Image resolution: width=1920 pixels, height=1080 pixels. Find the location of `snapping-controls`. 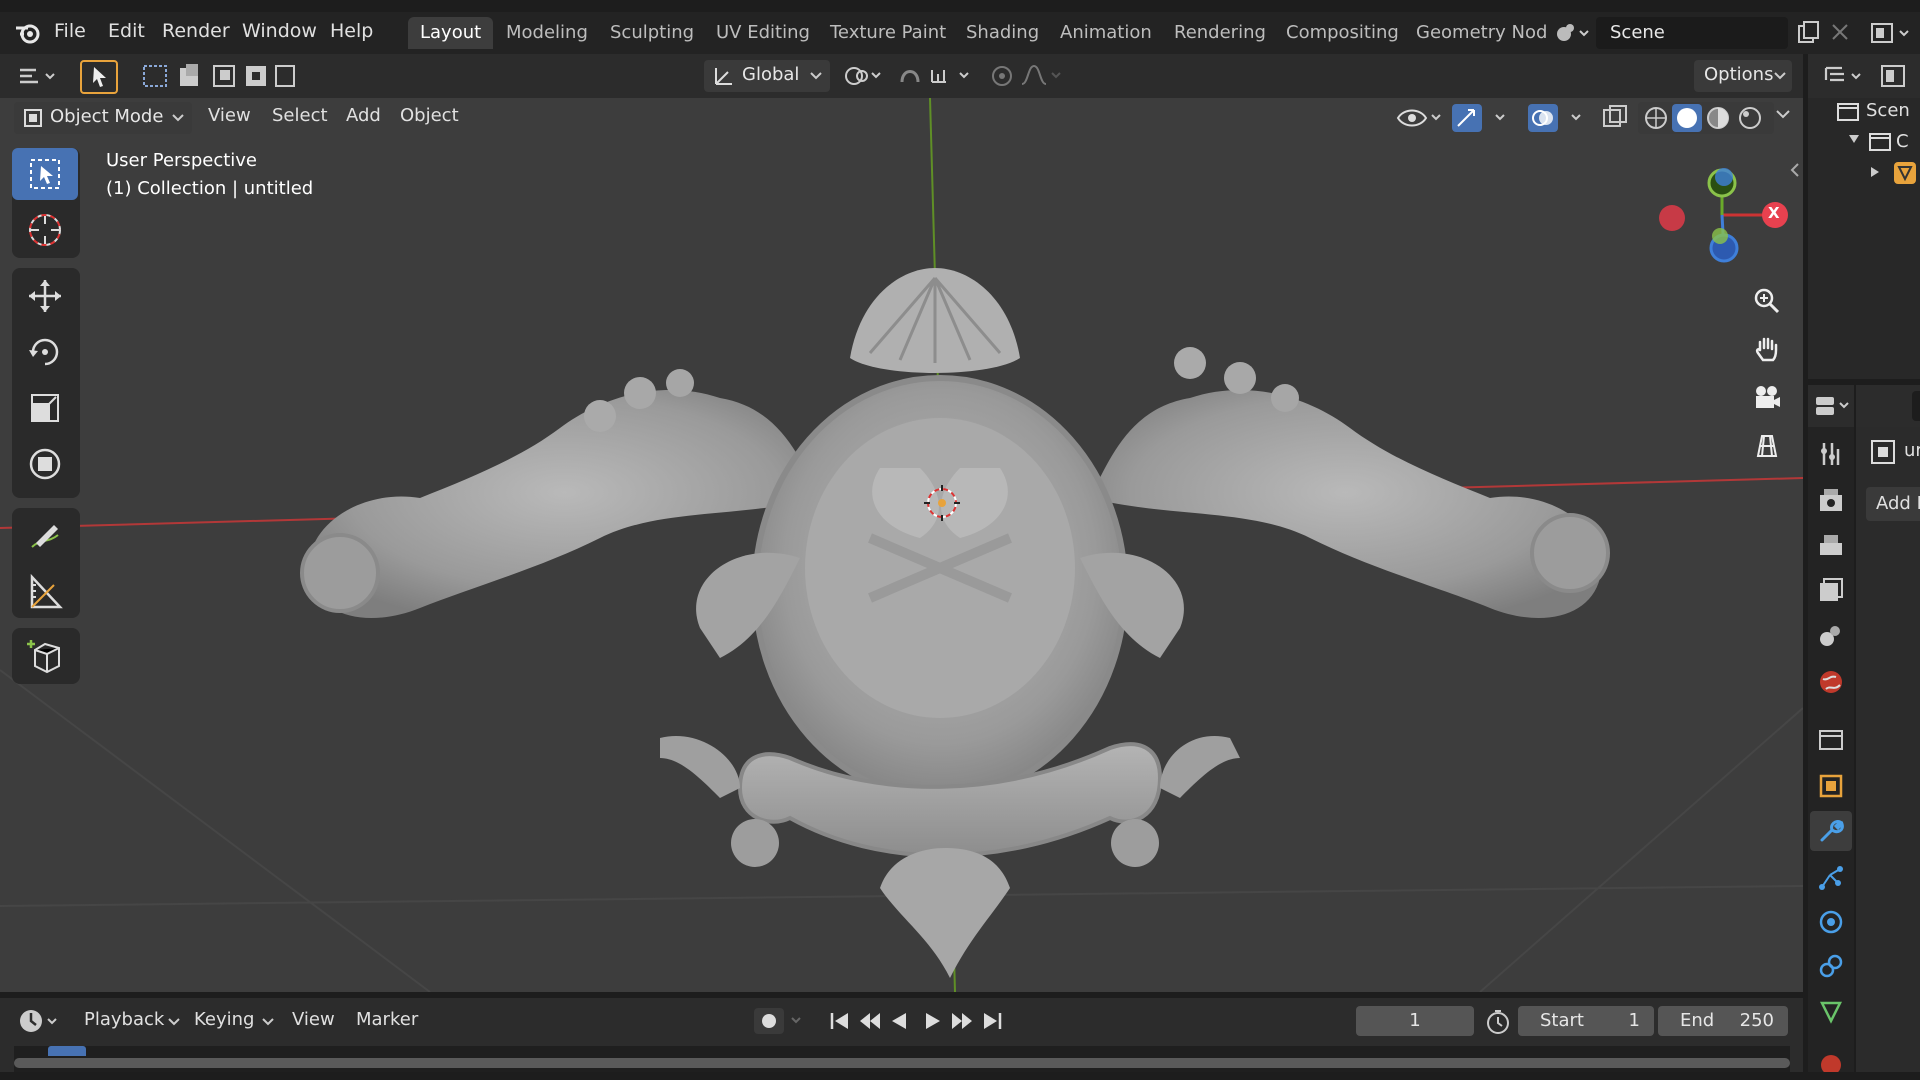

snapping-controls is located at coordinates (941, 76).